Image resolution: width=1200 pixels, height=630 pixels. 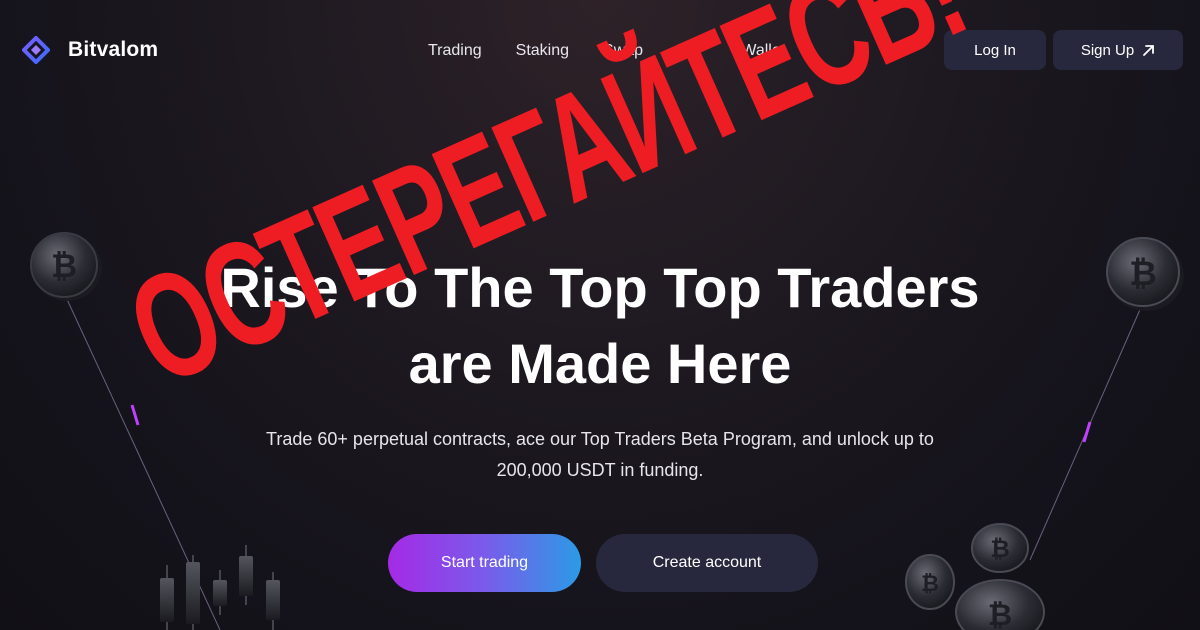 I want to click on arrow-up-right-icon, so click(x=1149, y=50).